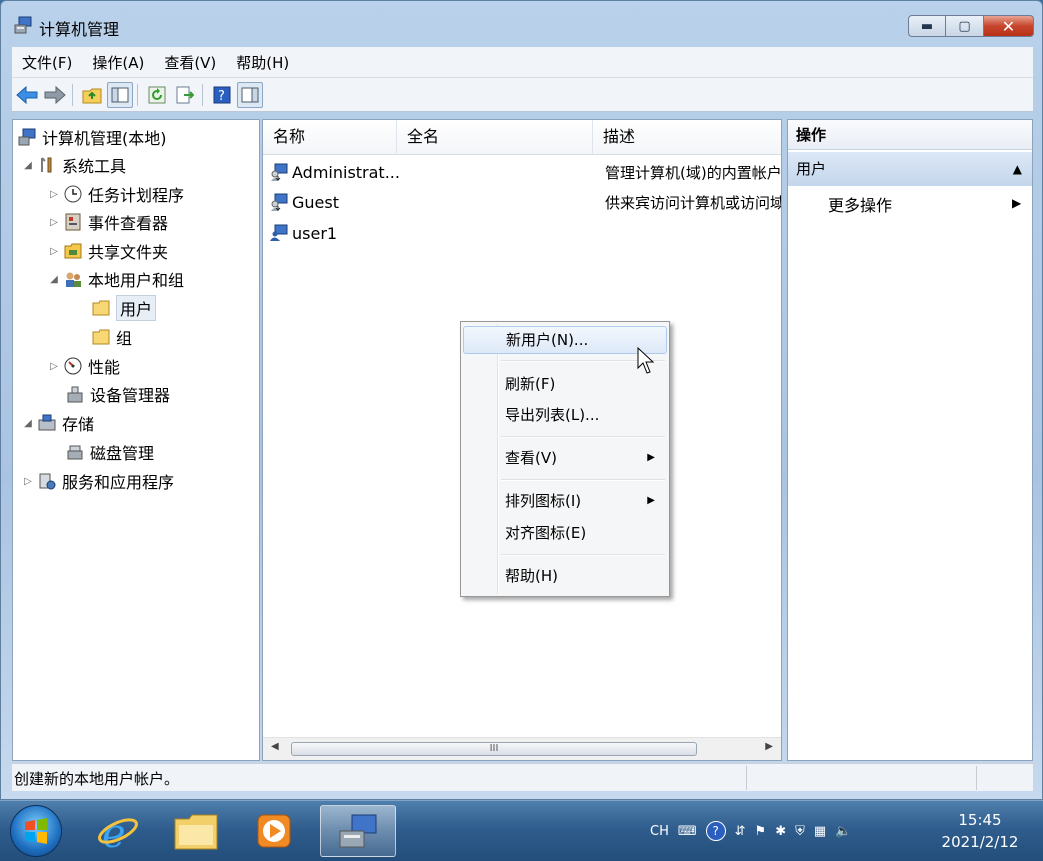 This screenshot has height=861, width=1043. What do you see at coordinates (565, 501) in the screenshot?
I see `menu-item-arrange-icons: 排列图标(I) ▶` at bounding box center [565, 501].